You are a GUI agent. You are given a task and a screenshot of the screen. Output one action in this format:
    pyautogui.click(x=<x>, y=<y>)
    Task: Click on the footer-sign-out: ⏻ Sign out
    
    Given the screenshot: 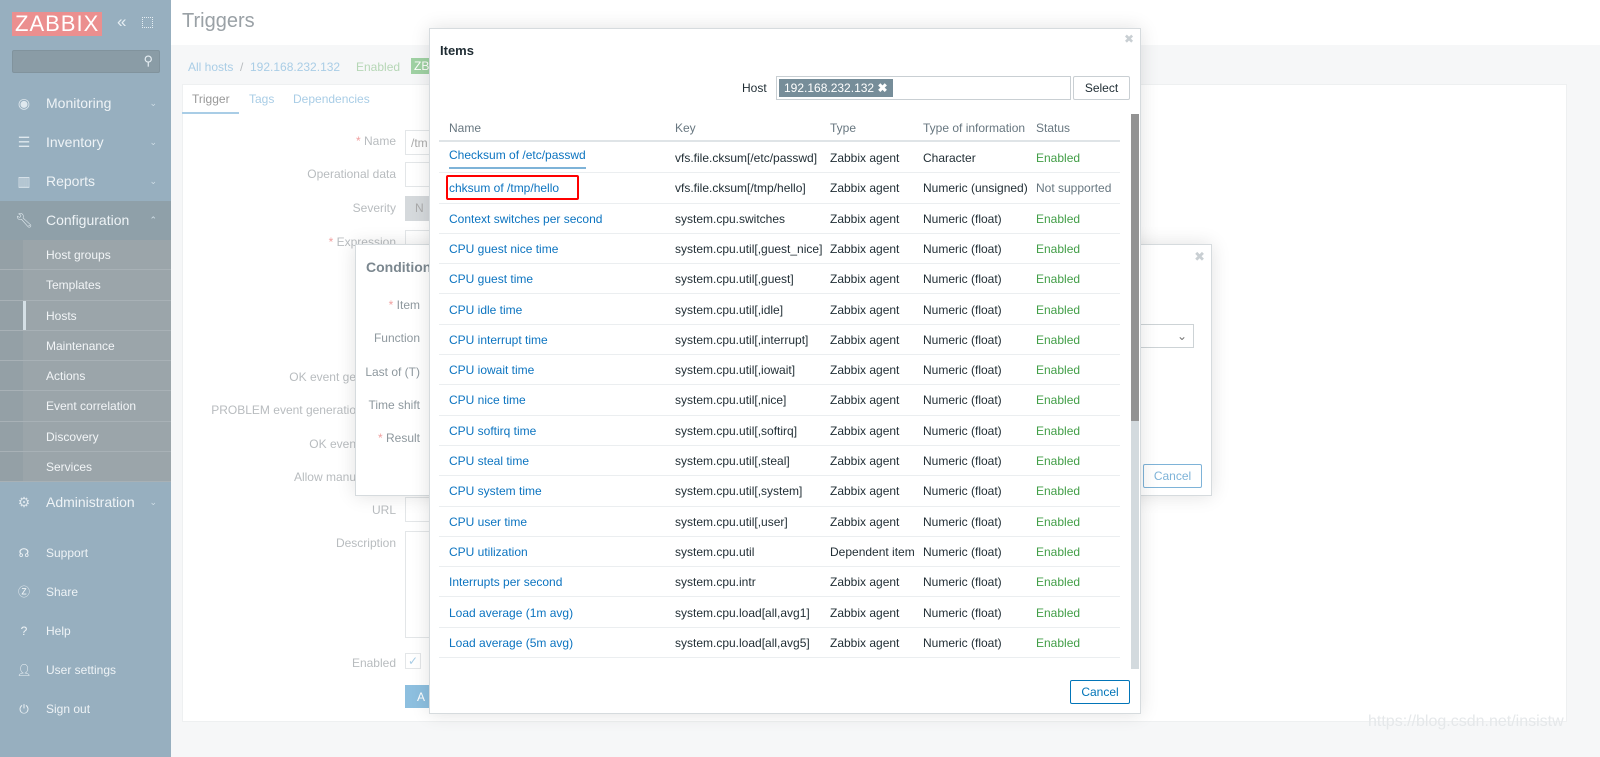 What is the action you would take?
    pyautogui.click(x=85, y=709)
    